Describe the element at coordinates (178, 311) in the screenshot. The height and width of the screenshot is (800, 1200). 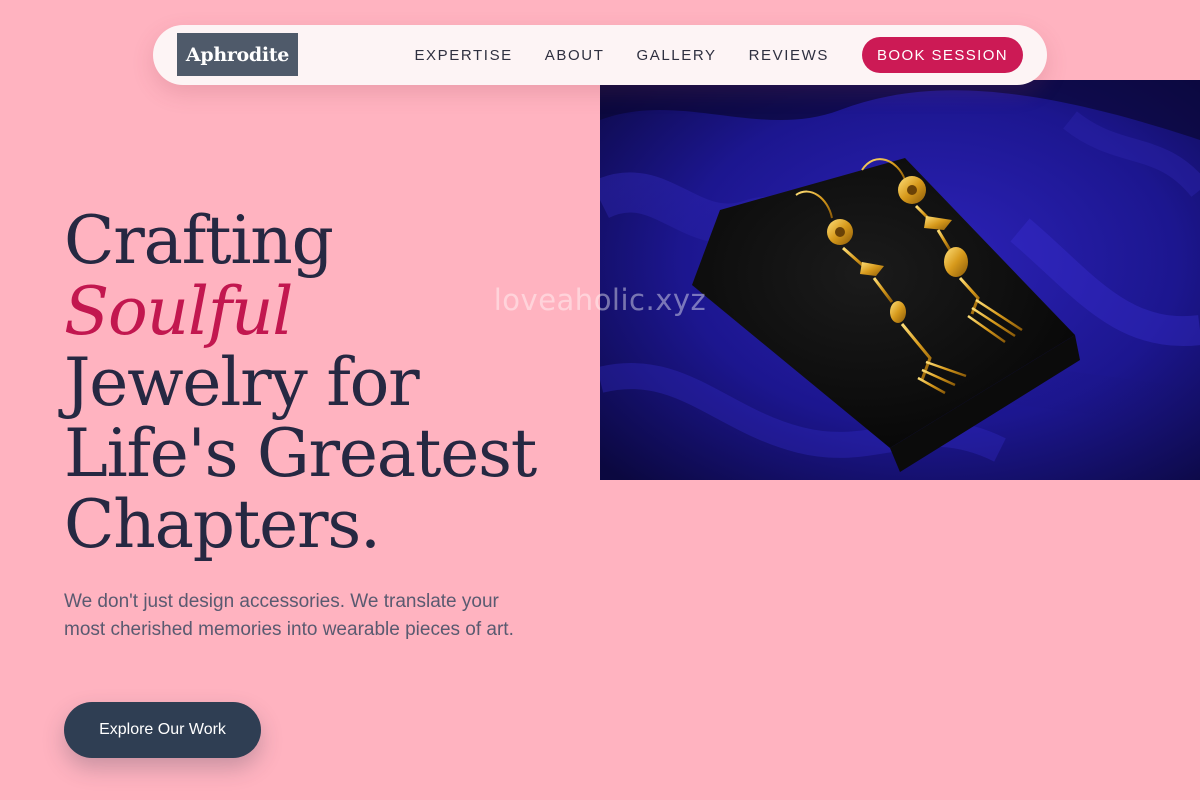
I see `headline-accent-word: Soulful` at that location.